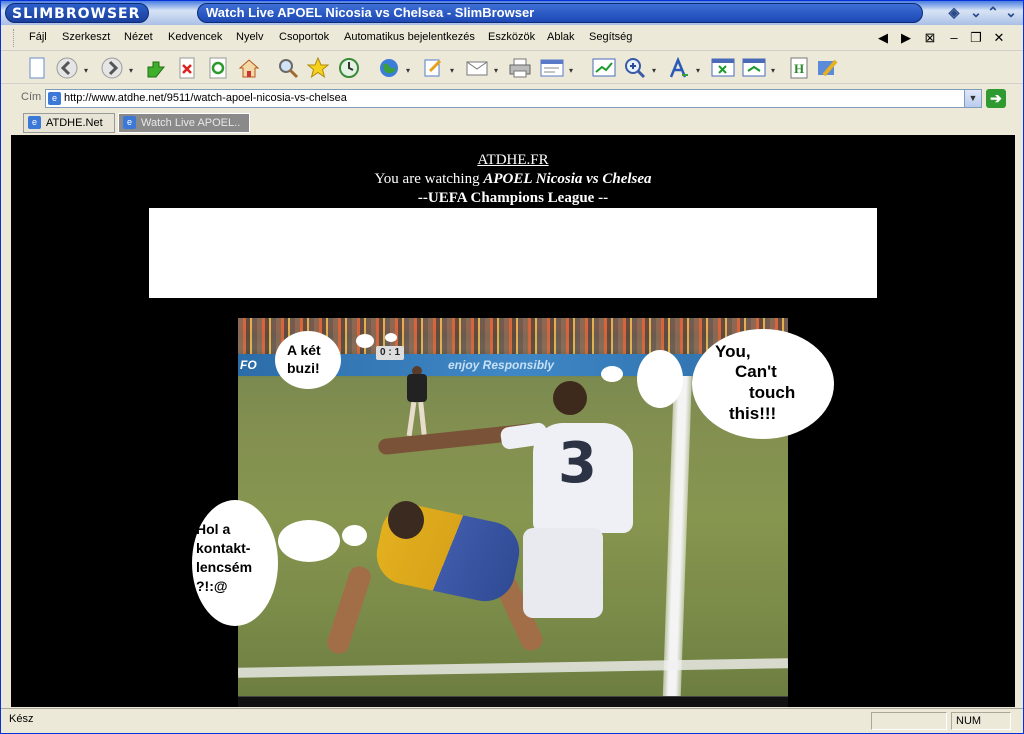  What do you see at coordinates (116, 68) in the screenshot?
I see `forward-icon: ▾` at bounding box center [116, 68].